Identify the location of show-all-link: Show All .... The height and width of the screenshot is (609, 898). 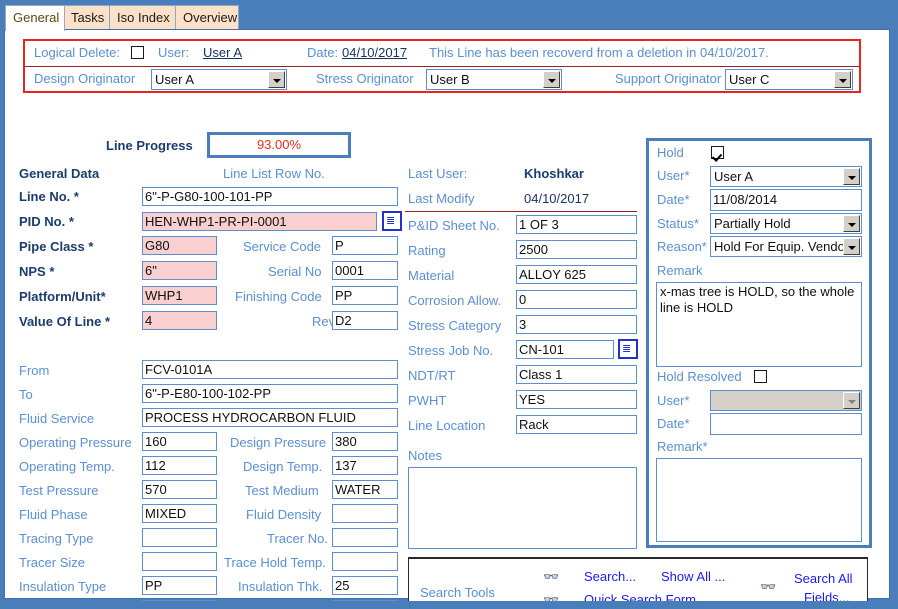
(693, 576).